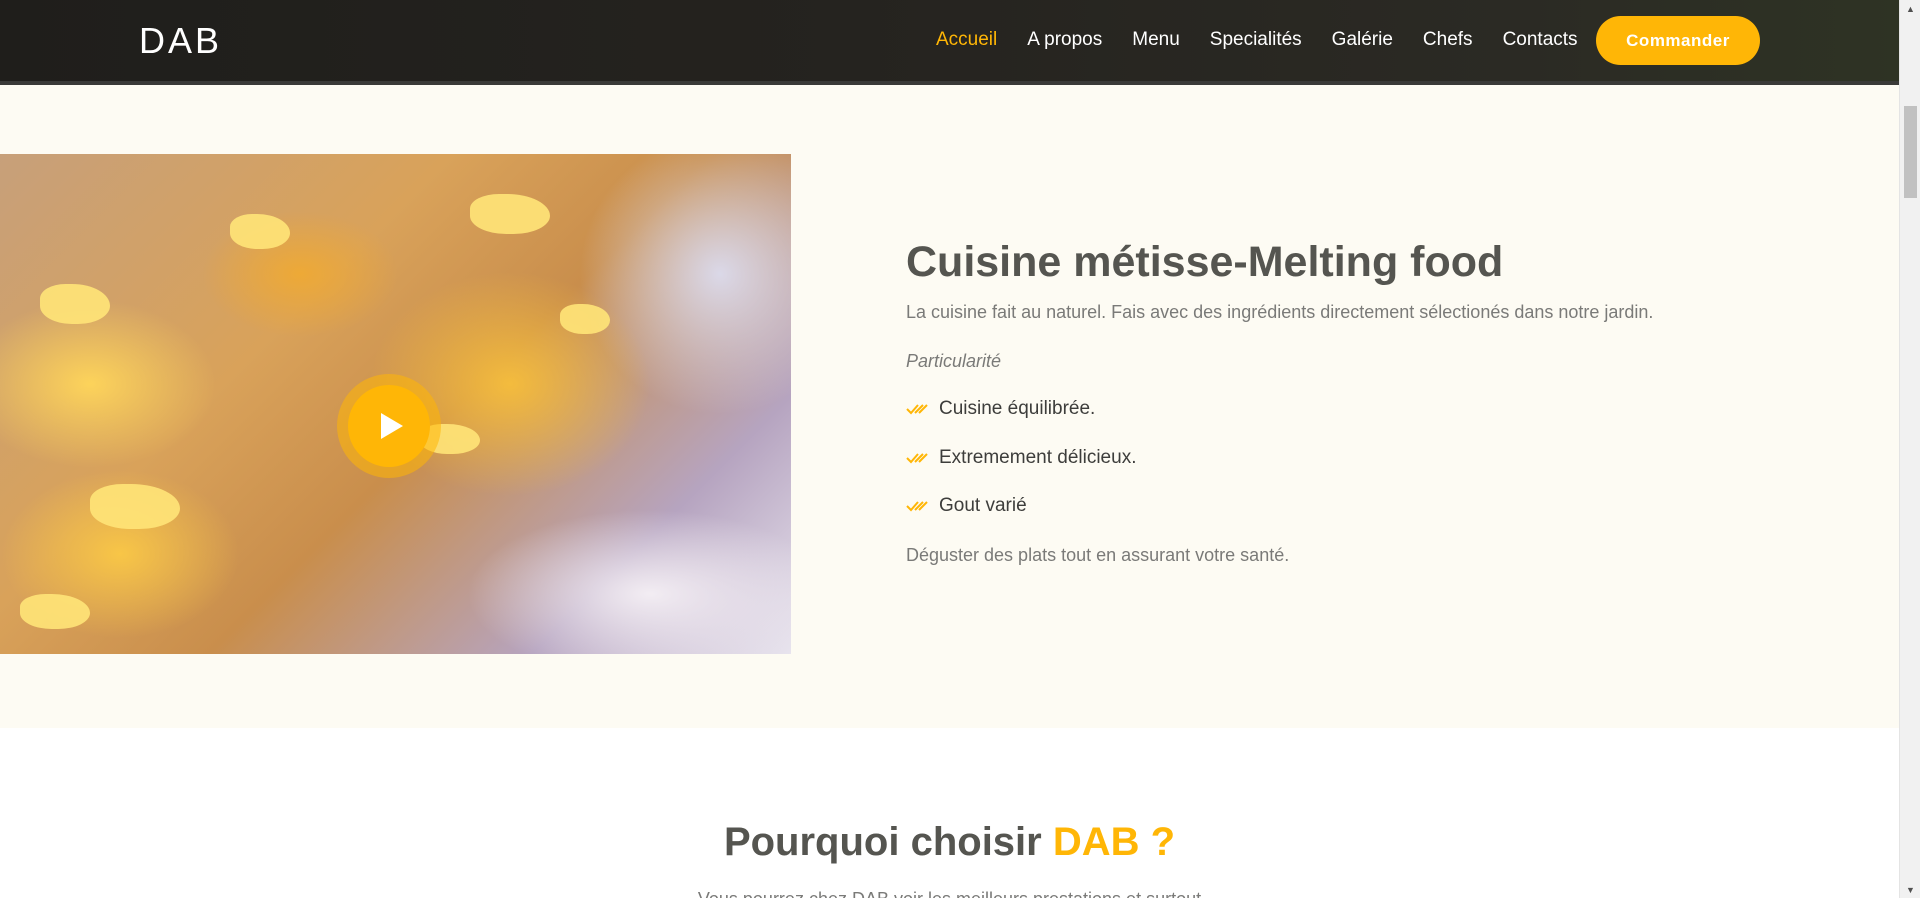 This screenshot has width=1920, height=898. Describe the element at coordinates (954, 361) in the screenshot. I see `about-subtitle: Particularité` at that location.